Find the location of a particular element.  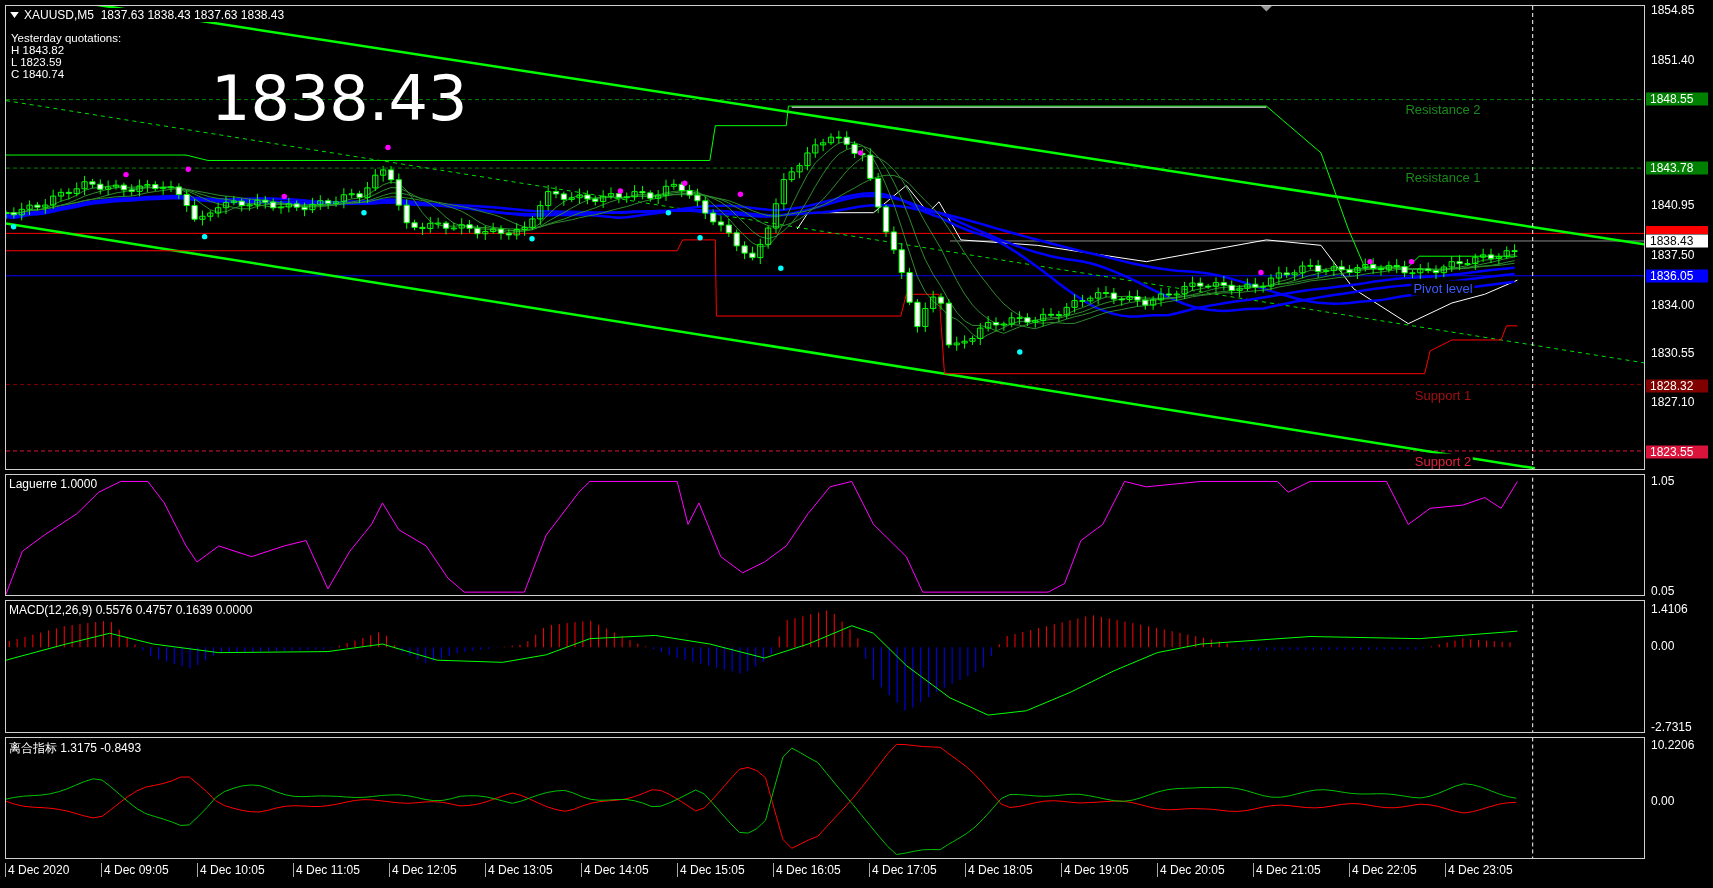

time-axis-label: 4 Dec 2020 is located at coordinates (53, 870).